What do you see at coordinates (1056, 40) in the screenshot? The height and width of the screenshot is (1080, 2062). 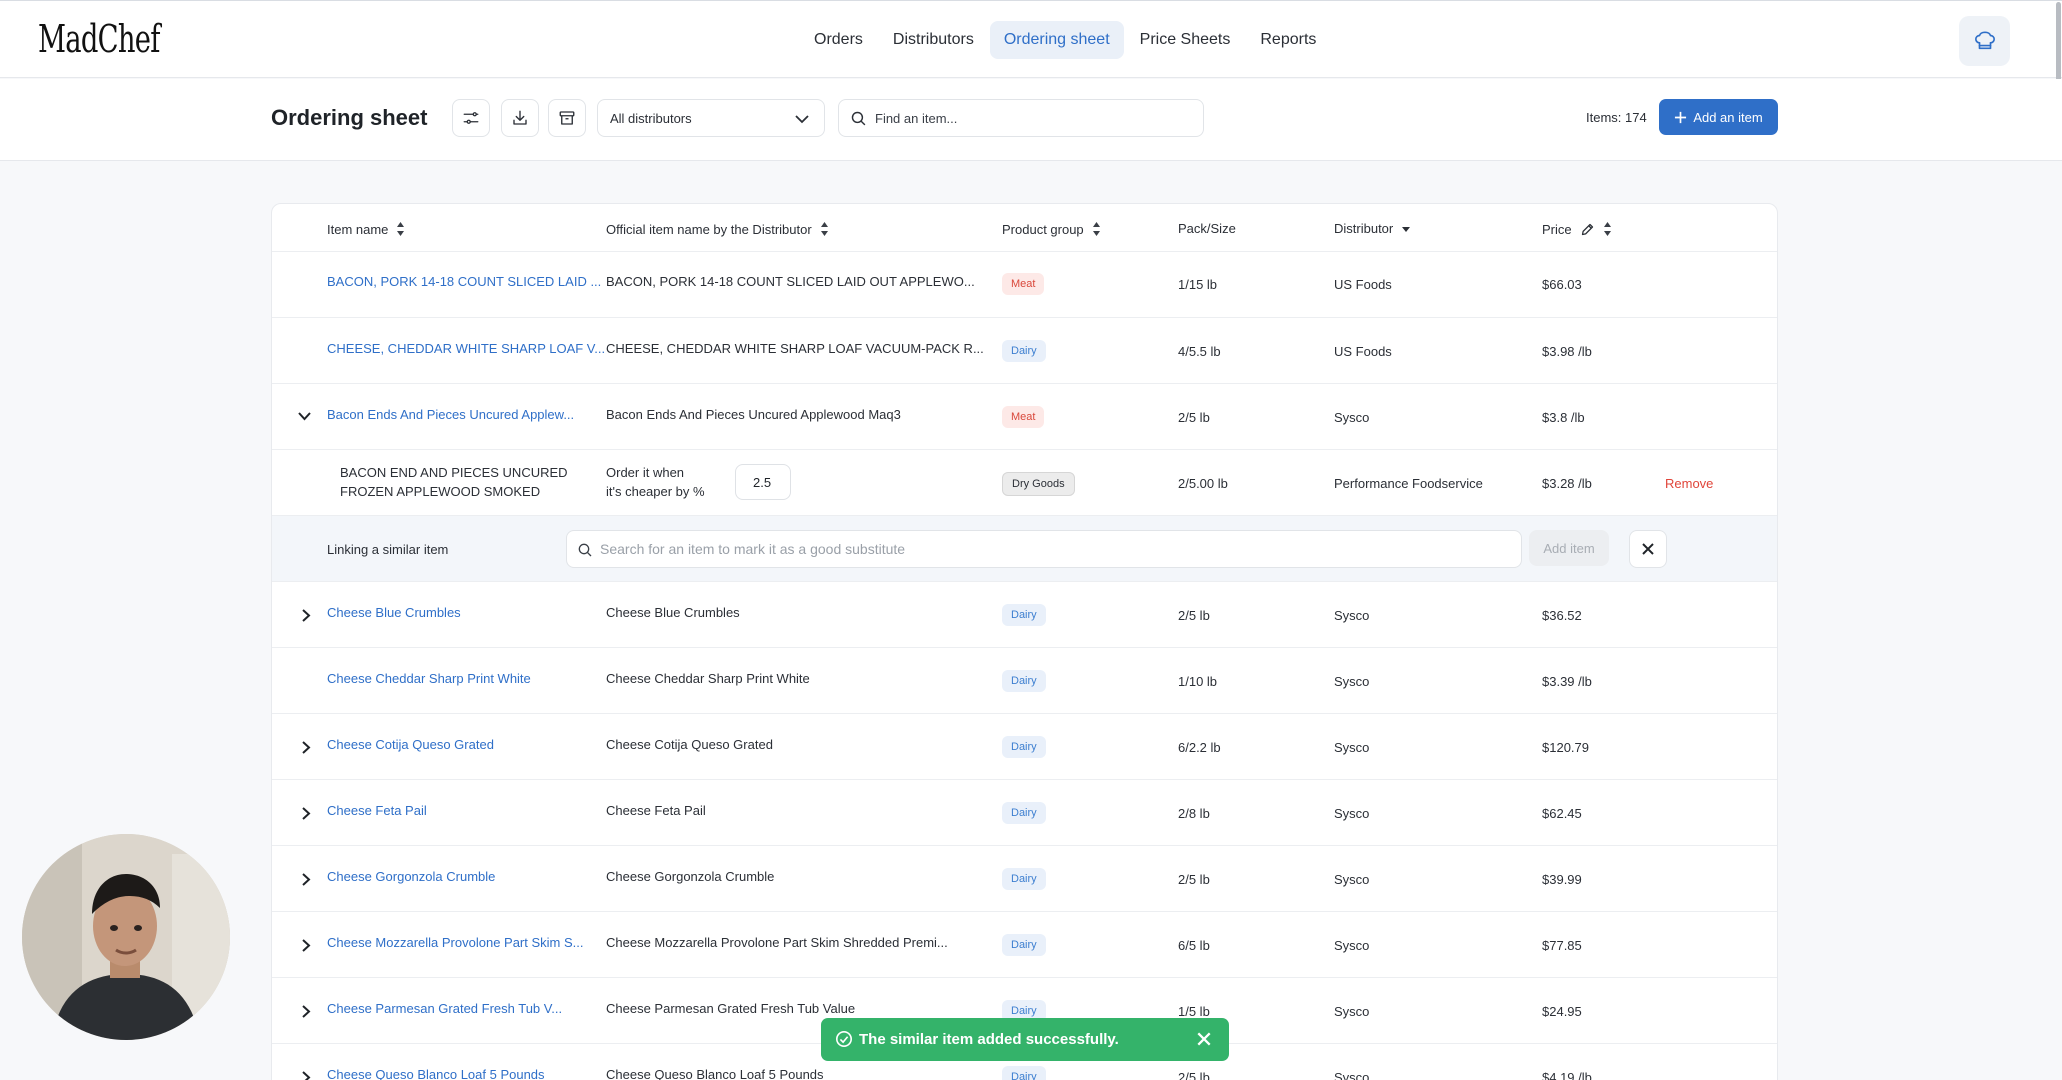 I see `nav-ordering-sheet: Ordering sheet` at bounding box center [1056, 40].